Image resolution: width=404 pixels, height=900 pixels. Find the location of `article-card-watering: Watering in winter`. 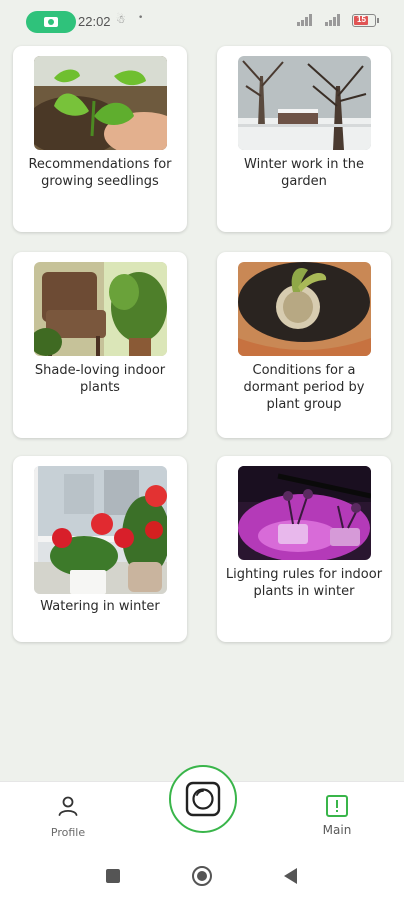

article-card-watering: Watering in winter is located at coordinates (100, 549).